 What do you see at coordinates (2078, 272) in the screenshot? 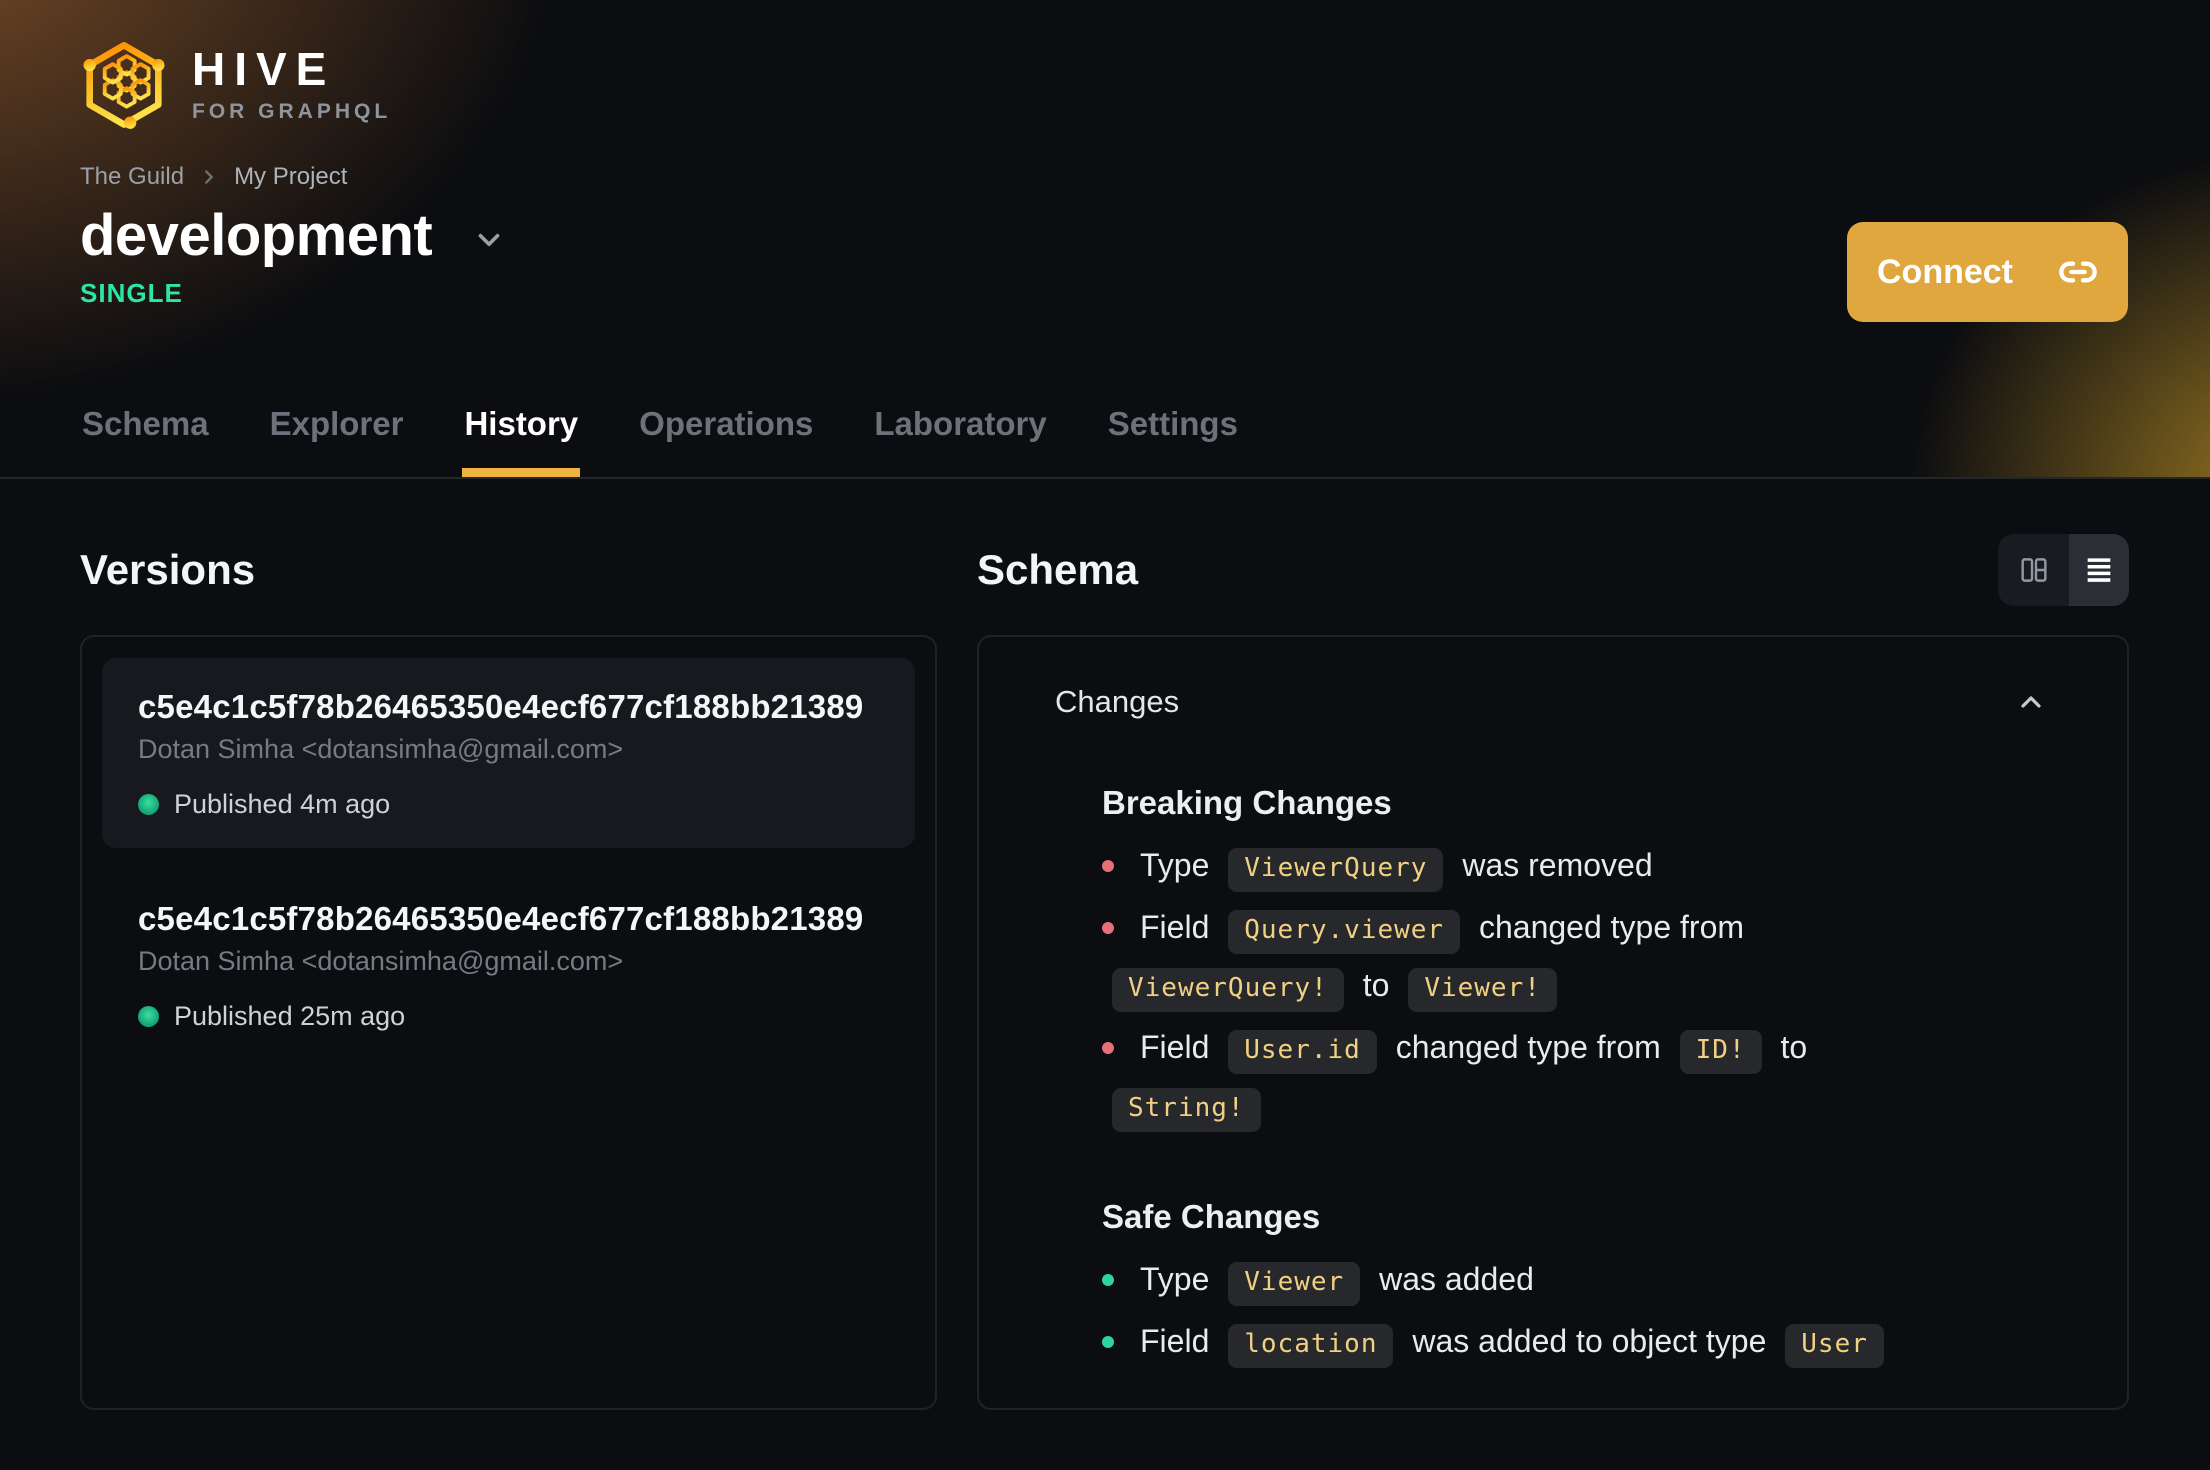
I see `link-icon` at bounding box center [2078, 272].